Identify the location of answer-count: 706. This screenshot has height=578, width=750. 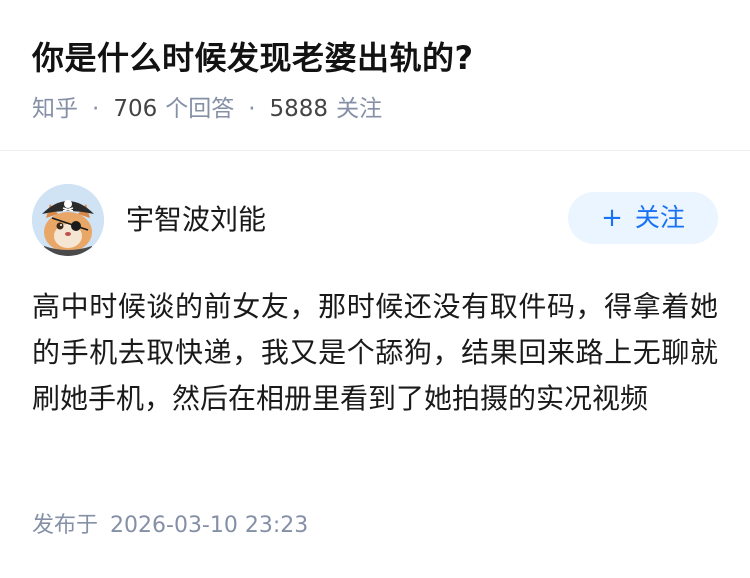
(135, 109).